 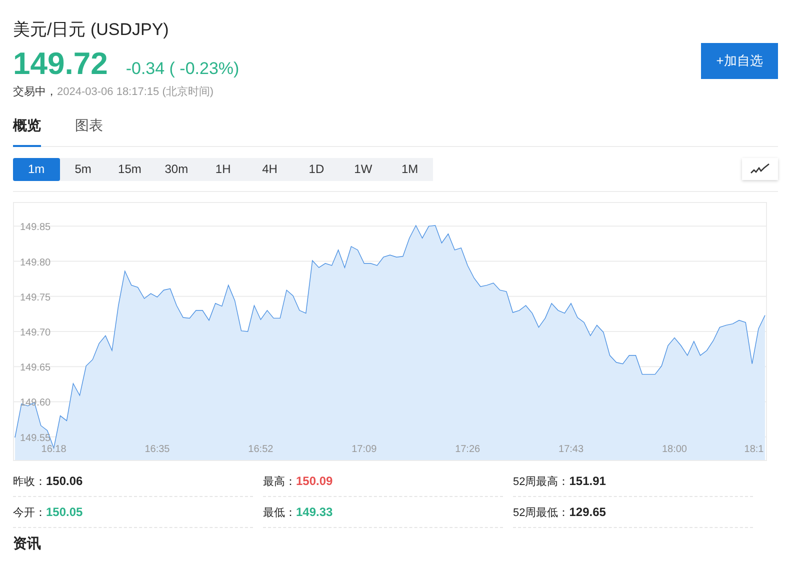 What do you see at coordinates (587, 481) in the screenshot?
I see `stat-value: 151.91` at bounding box center [587, 481].